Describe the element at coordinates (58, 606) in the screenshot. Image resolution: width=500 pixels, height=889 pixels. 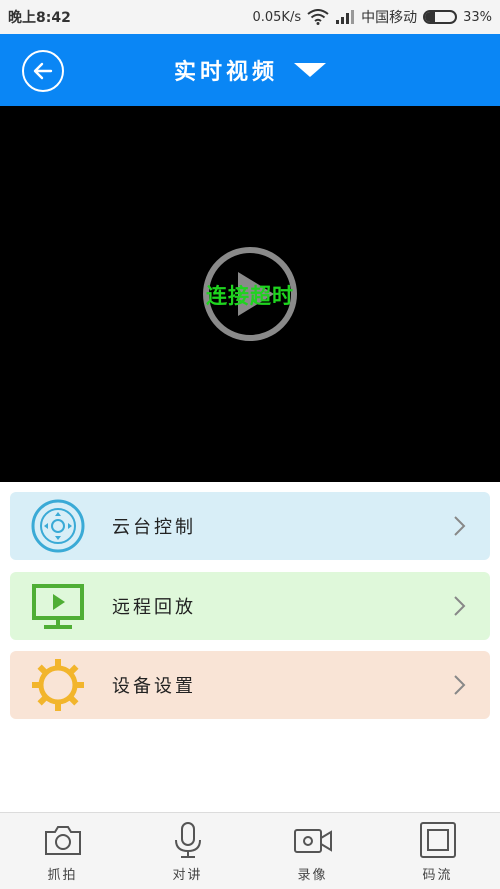
I see `monitor-play-icon` at that location.